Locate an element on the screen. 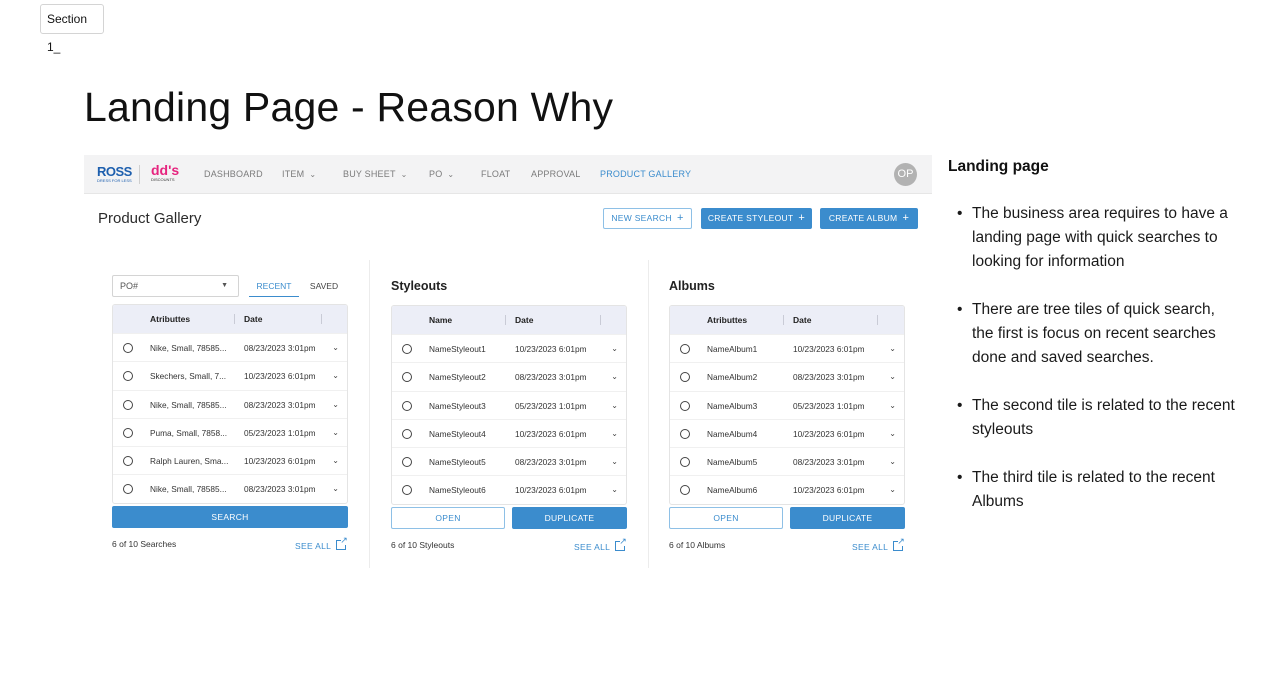 This screenshot has width=1286, height=693. searches-count: 6 of 10 Searches is located at coordinates (144, 544).